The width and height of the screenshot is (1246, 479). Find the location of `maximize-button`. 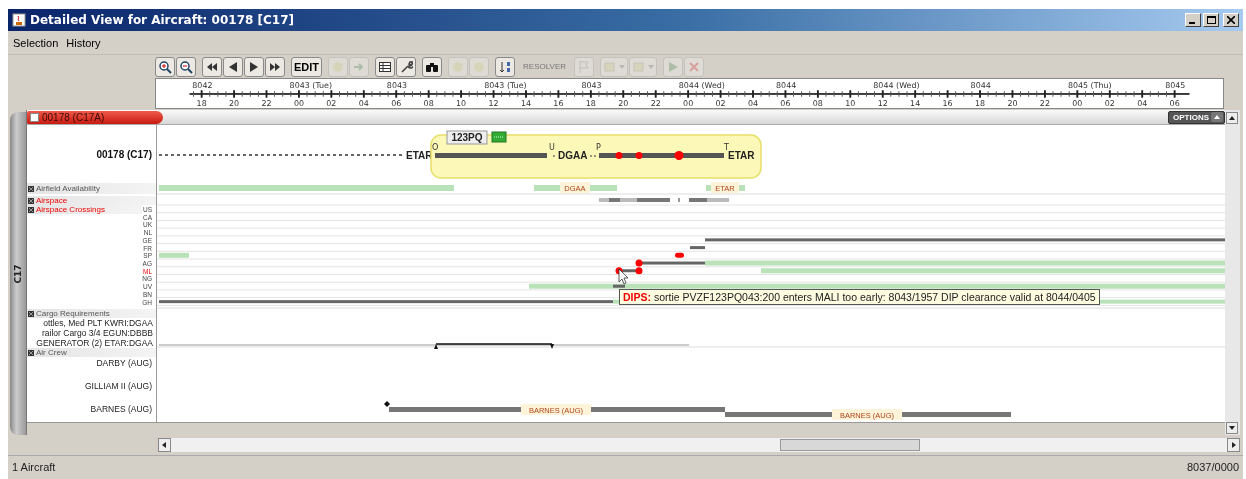

maximize-button is located at coordinates (1211, 20).